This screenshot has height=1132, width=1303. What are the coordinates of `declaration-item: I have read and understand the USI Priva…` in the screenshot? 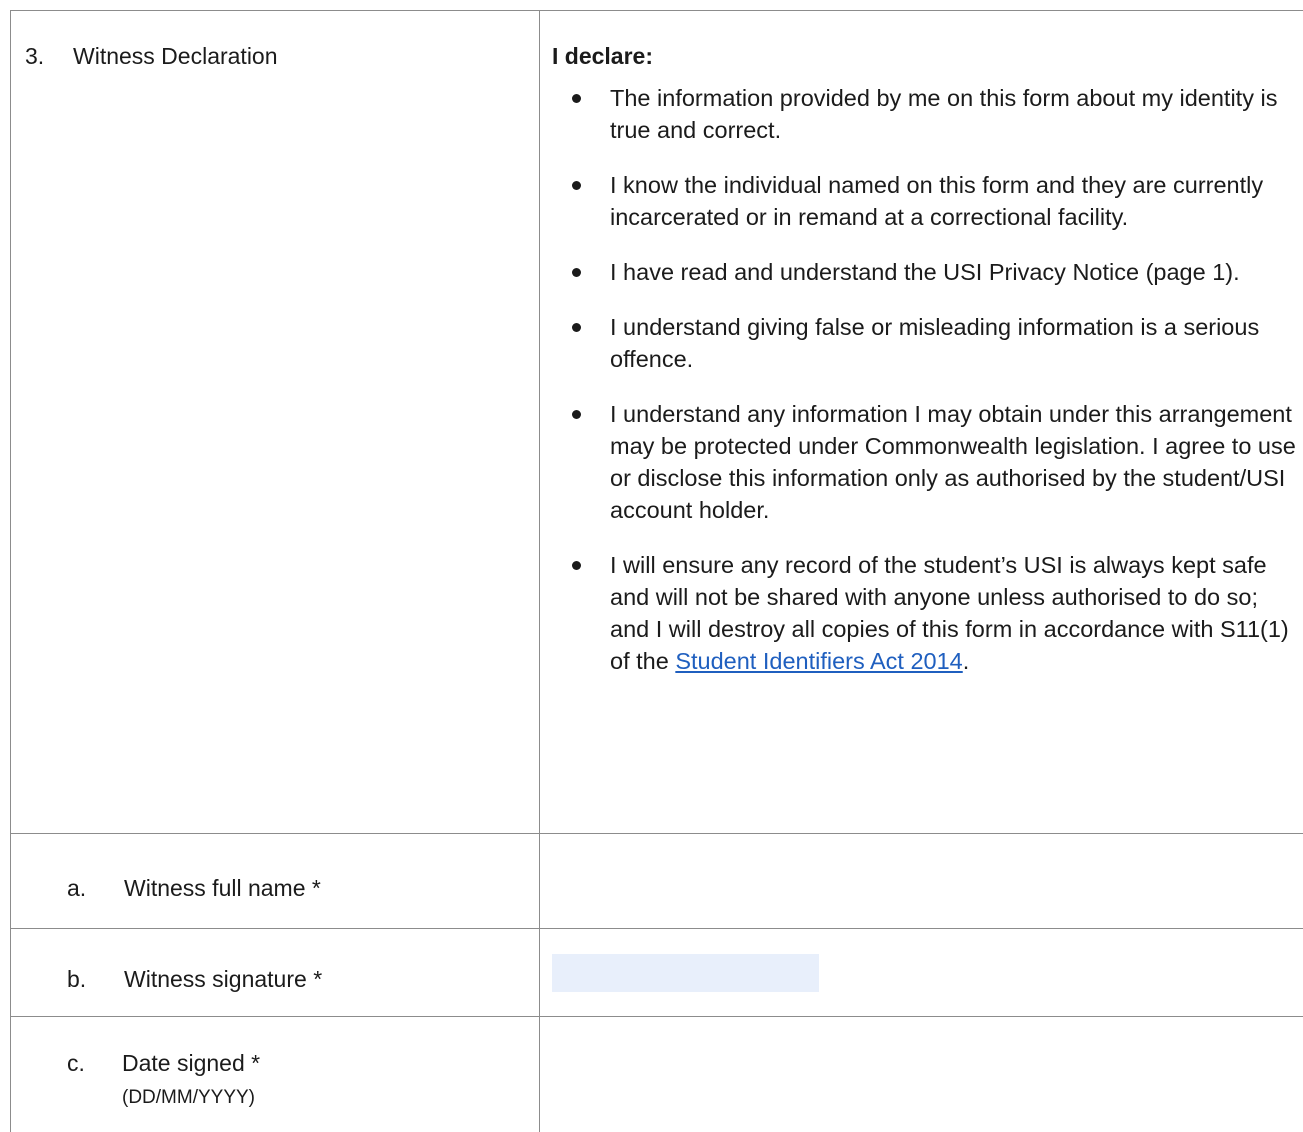 It's located at (937, 272).